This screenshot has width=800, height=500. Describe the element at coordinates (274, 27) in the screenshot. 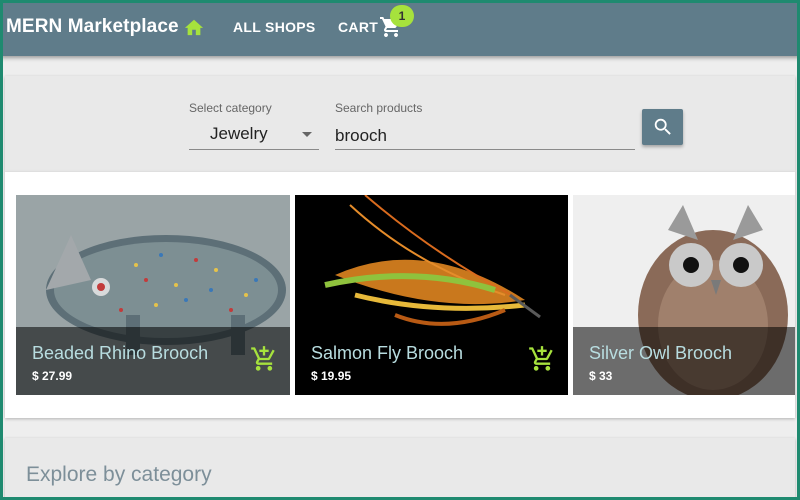

I see `nav-all-shops-link: ALL SHOPS` at that location.